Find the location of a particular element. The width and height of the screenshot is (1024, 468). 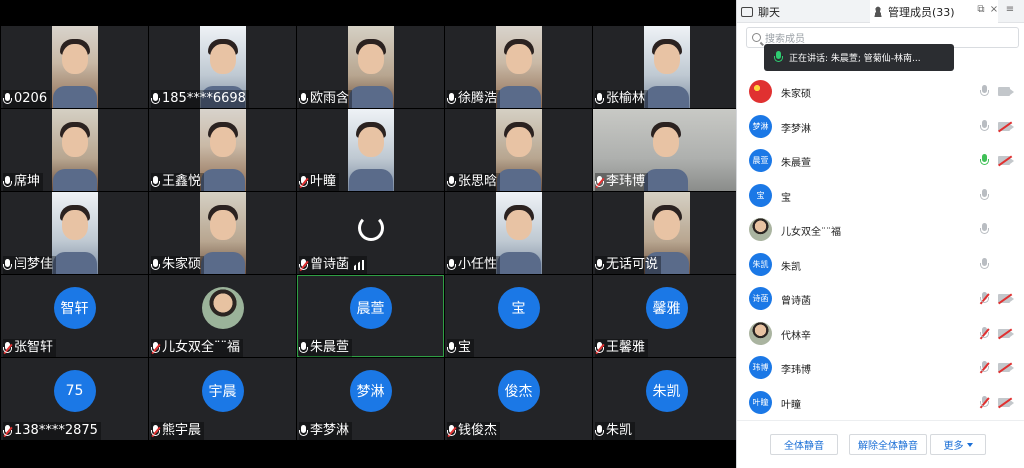

participant-tile: 欧雨含 is located at coordinates (370, 67).